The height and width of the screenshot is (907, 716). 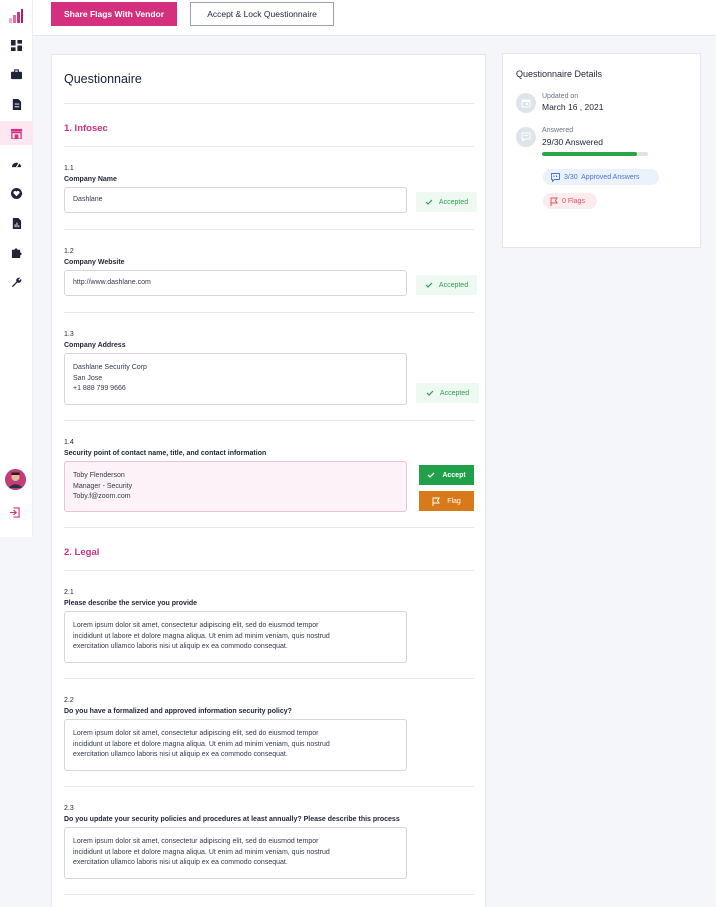 I want to click on answered-value: 29/30 Answered, so click(x=572, y=142).